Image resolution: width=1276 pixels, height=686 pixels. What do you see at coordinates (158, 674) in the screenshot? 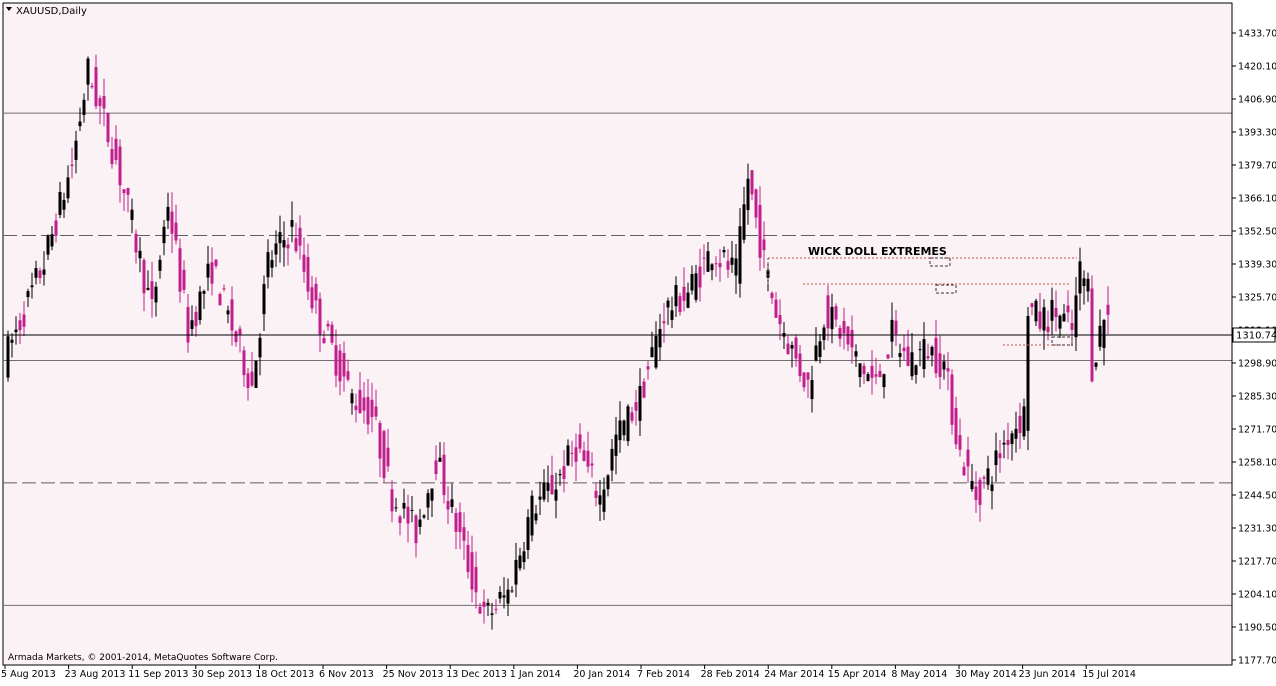
I see `x-tick-label: 11 Sep 2013` at bounding box center [158, 674].